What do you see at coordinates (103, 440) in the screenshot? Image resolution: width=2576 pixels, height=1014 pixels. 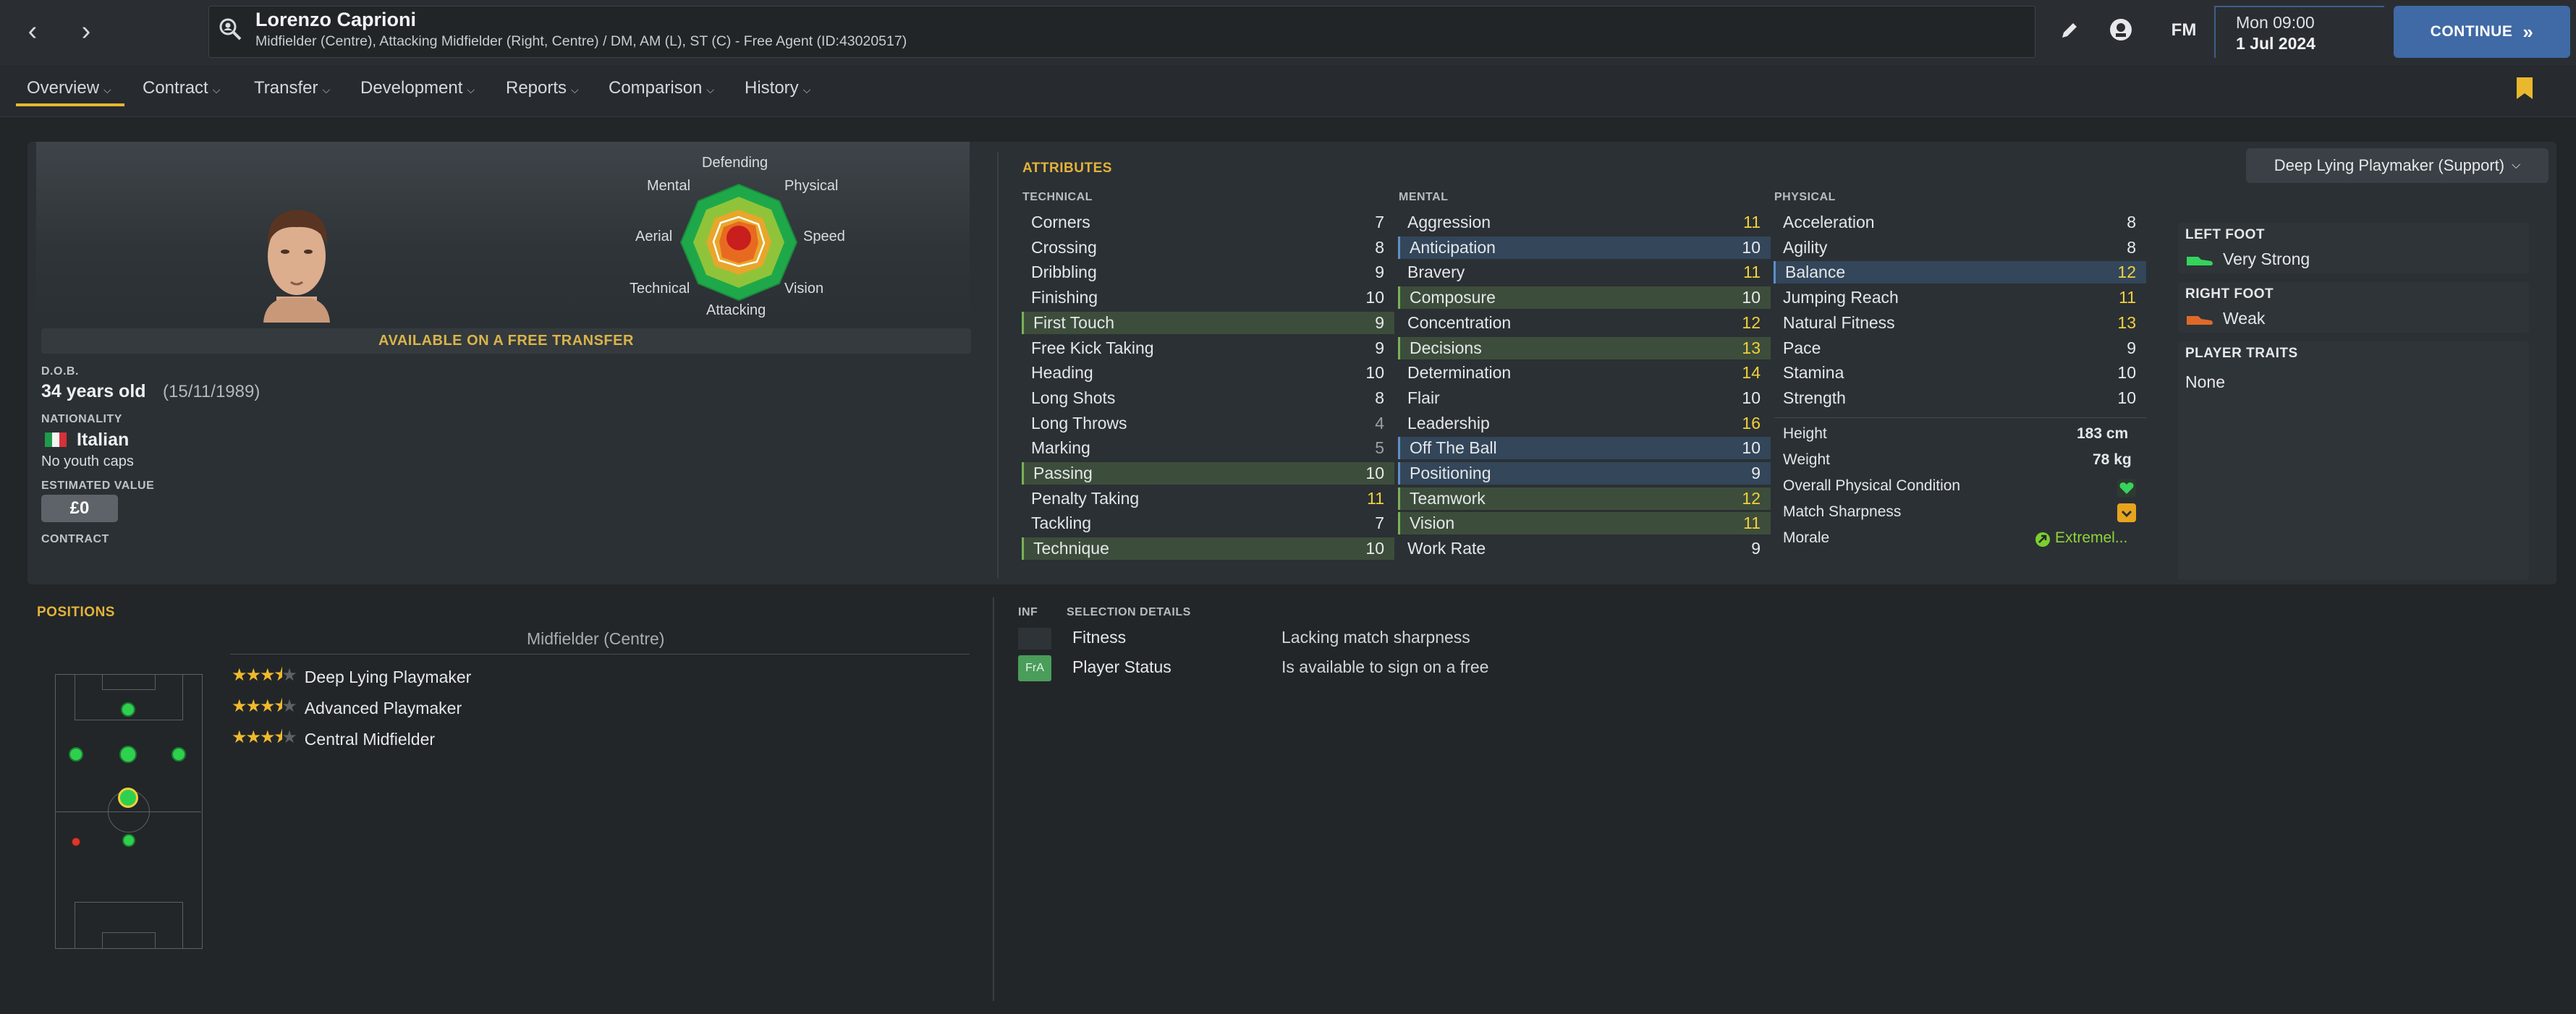 I see `nationality: Italian` at bounding box center [103, 440].